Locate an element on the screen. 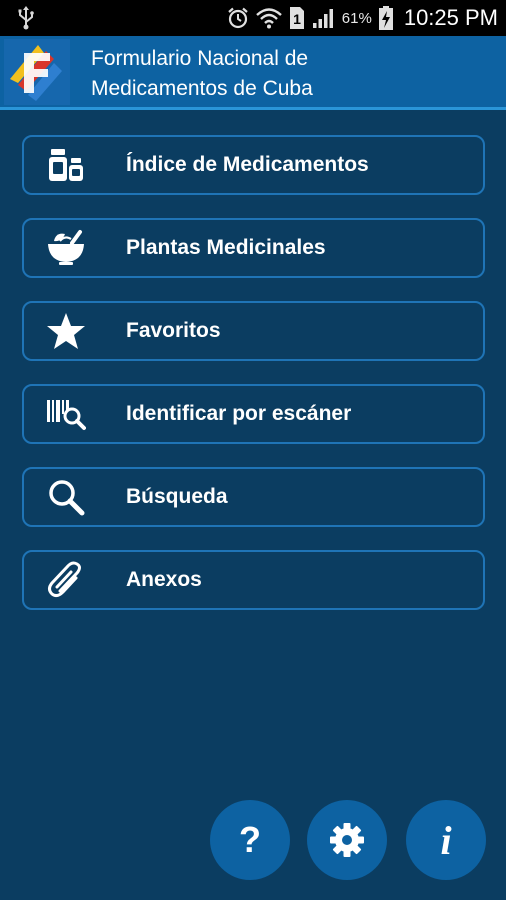 The width and height of the screenshot is (506, 900). status-icons: 1 61% 10:25 PM is located at coordinates (362, 18).